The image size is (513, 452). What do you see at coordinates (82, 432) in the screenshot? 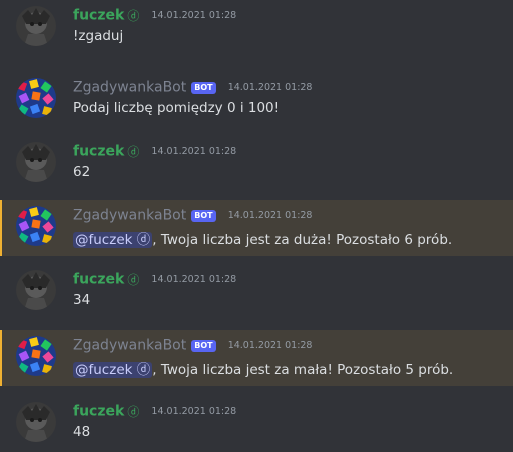
I see `message-content: 48` at bounding box center [82, 432].